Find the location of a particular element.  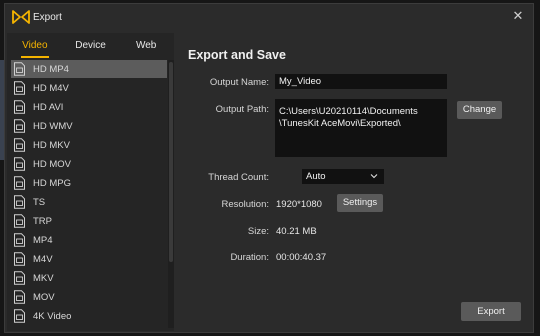

format-item-4k-video: 4K Video is located at coordinates (89, 316).